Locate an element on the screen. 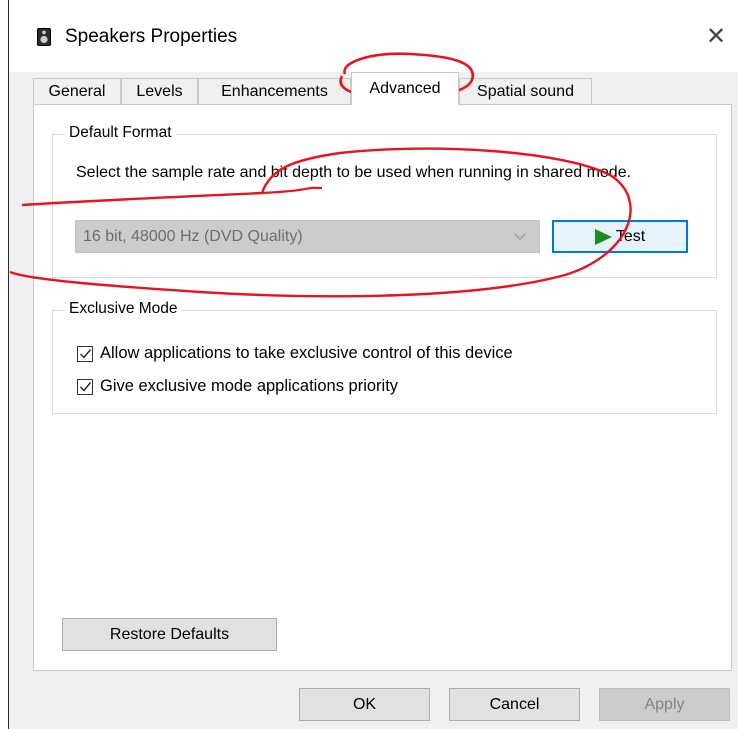 This screenshot has height=729, width=738. play-icon is located at coordinates (603, 236).